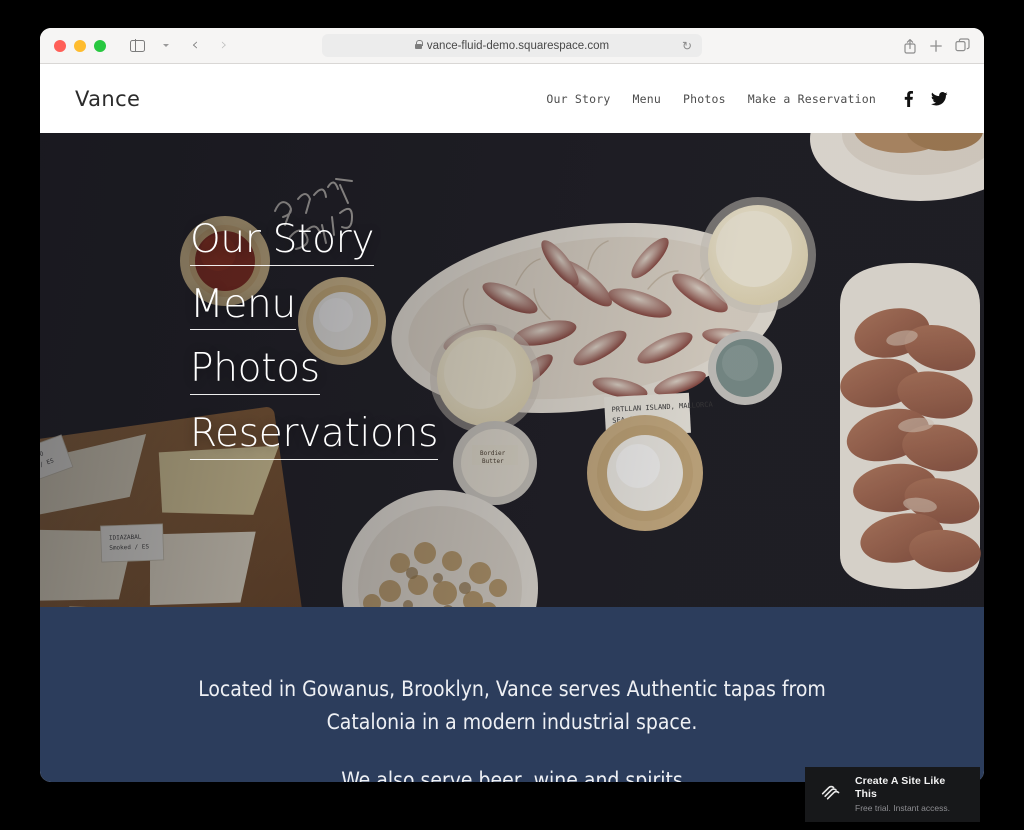  What do you see at coordinates (704, 99) in the screenshot?
I see `nav-item-photos: Photos` at bounding box center [704, 99].